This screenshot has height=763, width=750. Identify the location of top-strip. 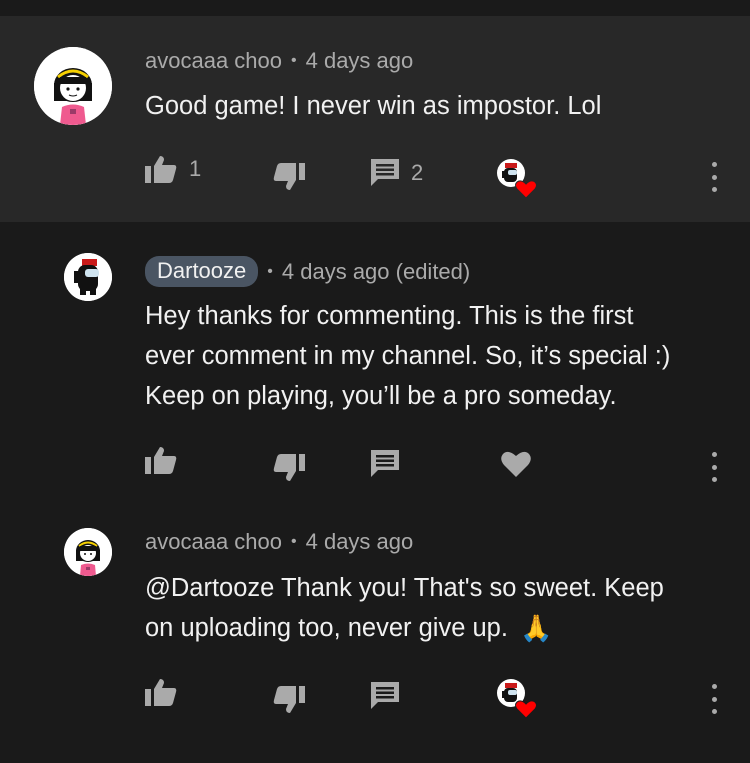
(375, 8).